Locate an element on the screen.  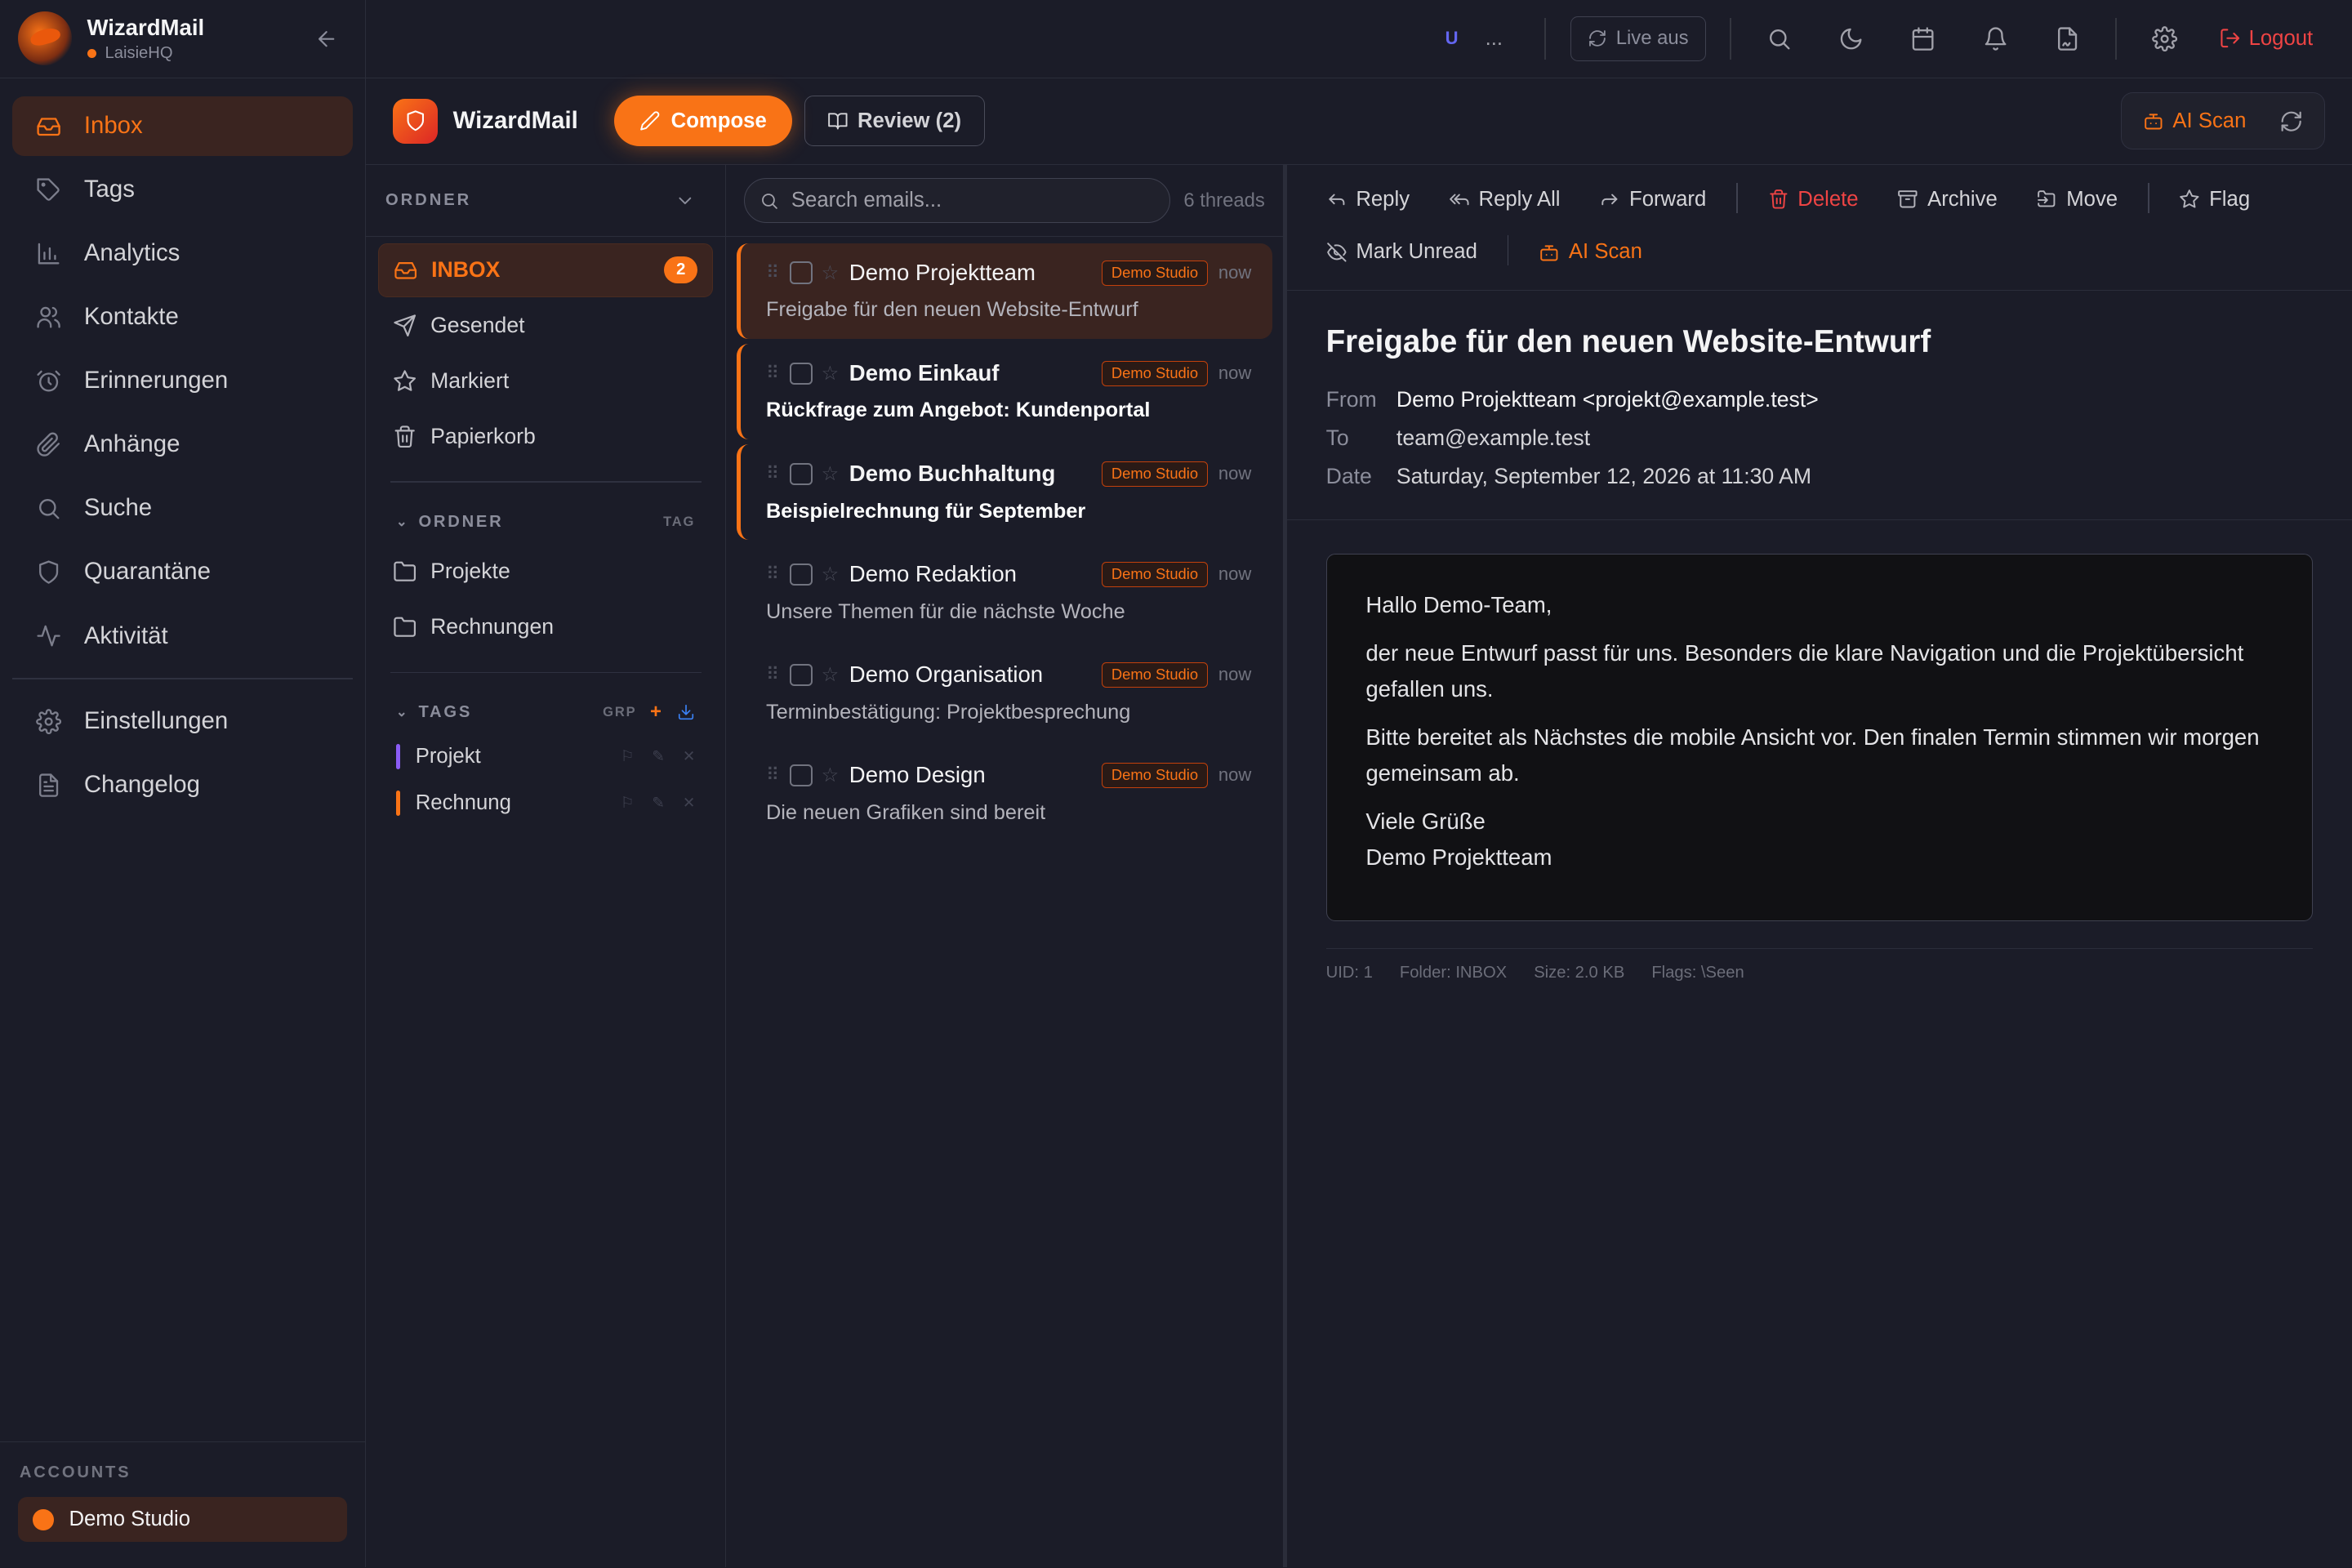
tag-item-rechnung: Rechnung ⚐ ✎ ✕ is located at coordinates (545, 803).